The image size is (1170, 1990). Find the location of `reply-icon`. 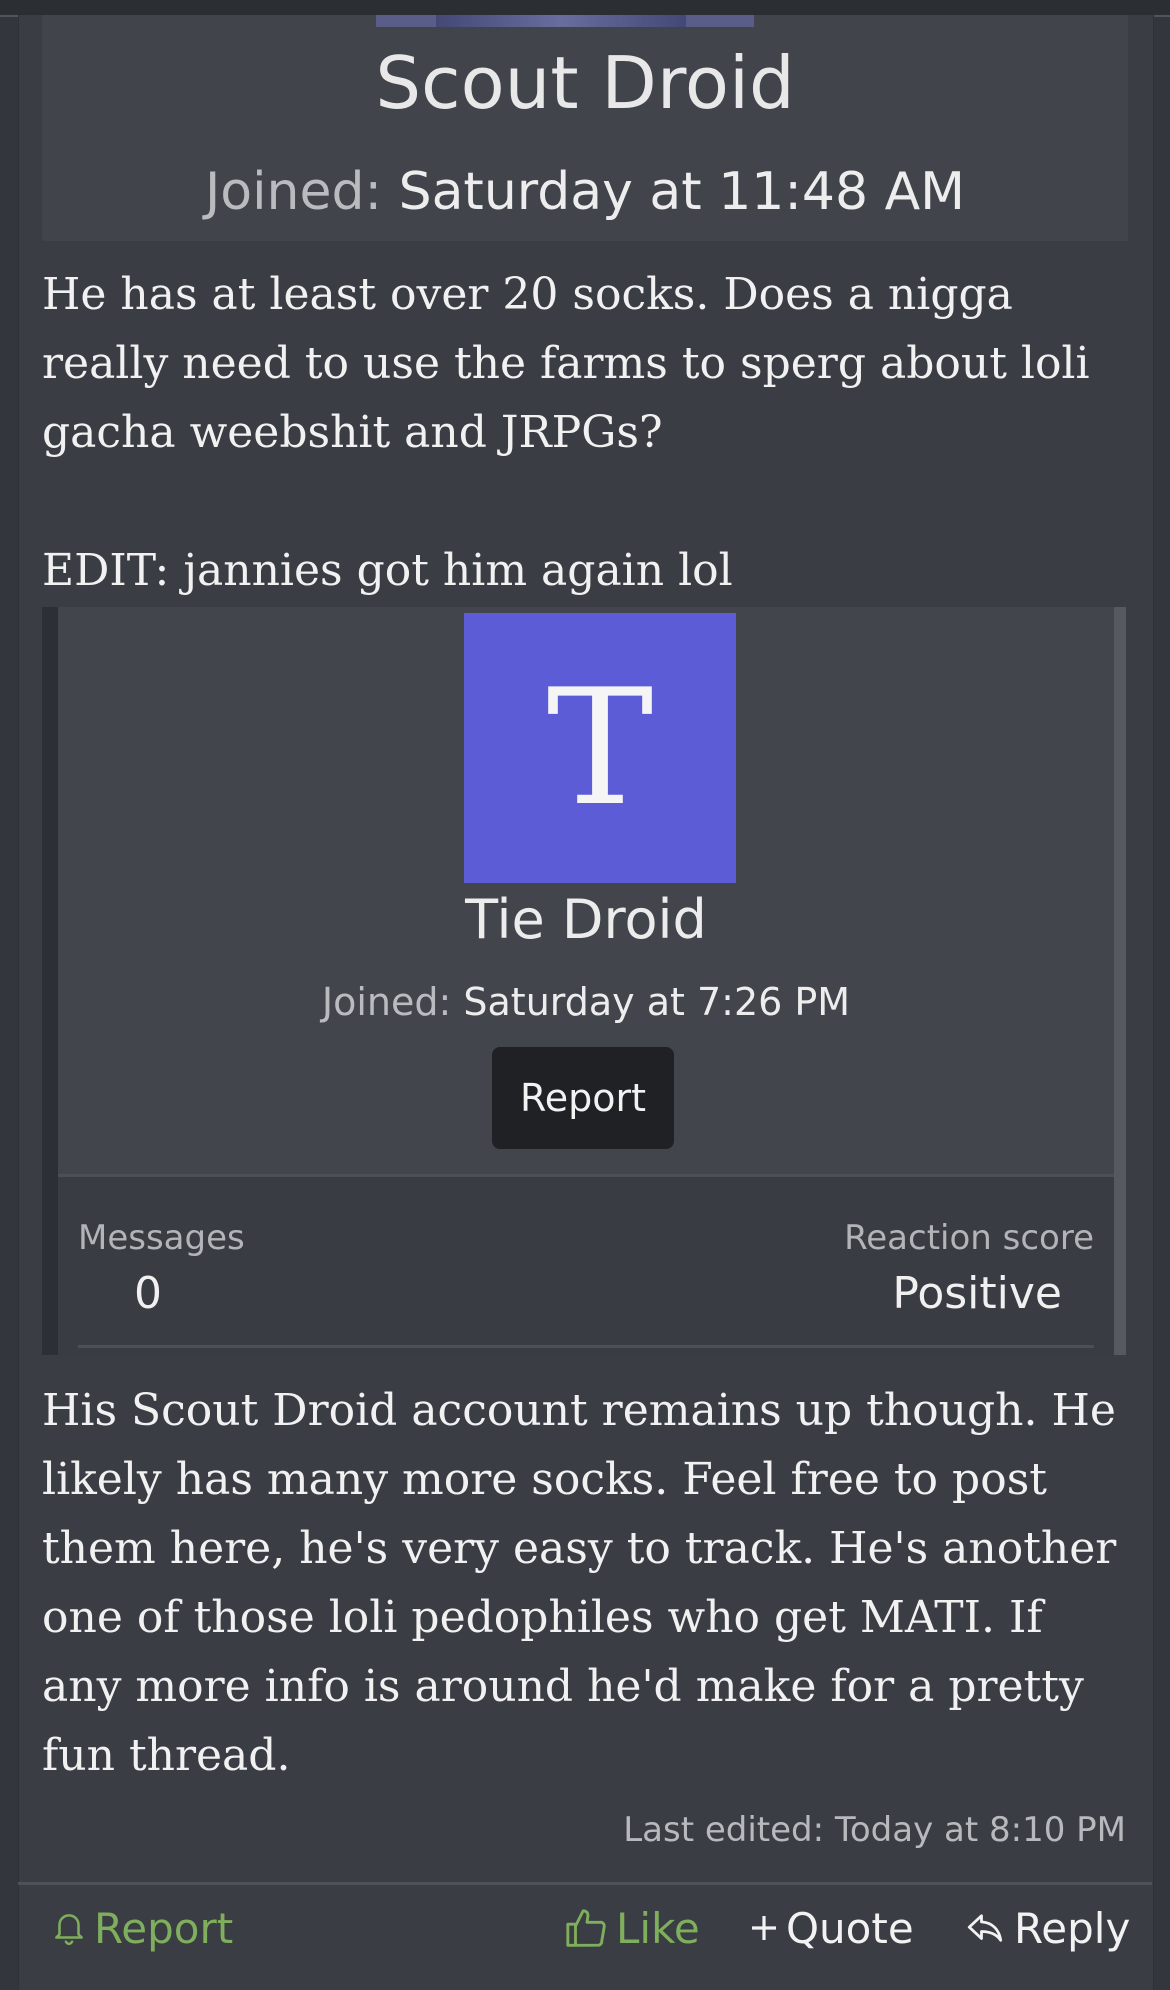

reply-icon is located at coordinates (985, 1928).